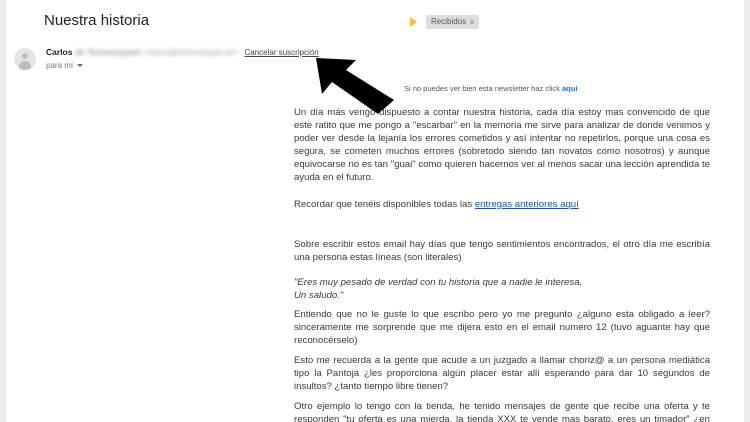  I want to click on sender-email-redacted: <carlos@techmospain.es>, so click(191, 52).